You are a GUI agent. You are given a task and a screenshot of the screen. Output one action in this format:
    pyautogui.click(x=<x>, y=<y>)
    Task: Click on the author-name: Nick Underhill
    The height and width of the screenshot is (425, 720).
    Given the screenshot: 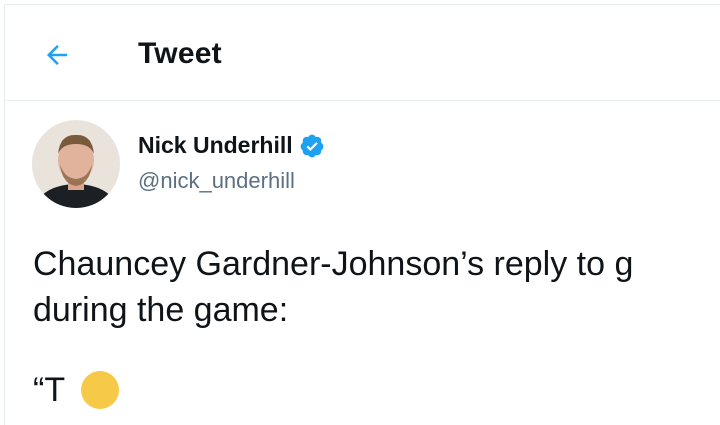 What is the action you would take?
    pyautogui.click(x=231, y=145)
    